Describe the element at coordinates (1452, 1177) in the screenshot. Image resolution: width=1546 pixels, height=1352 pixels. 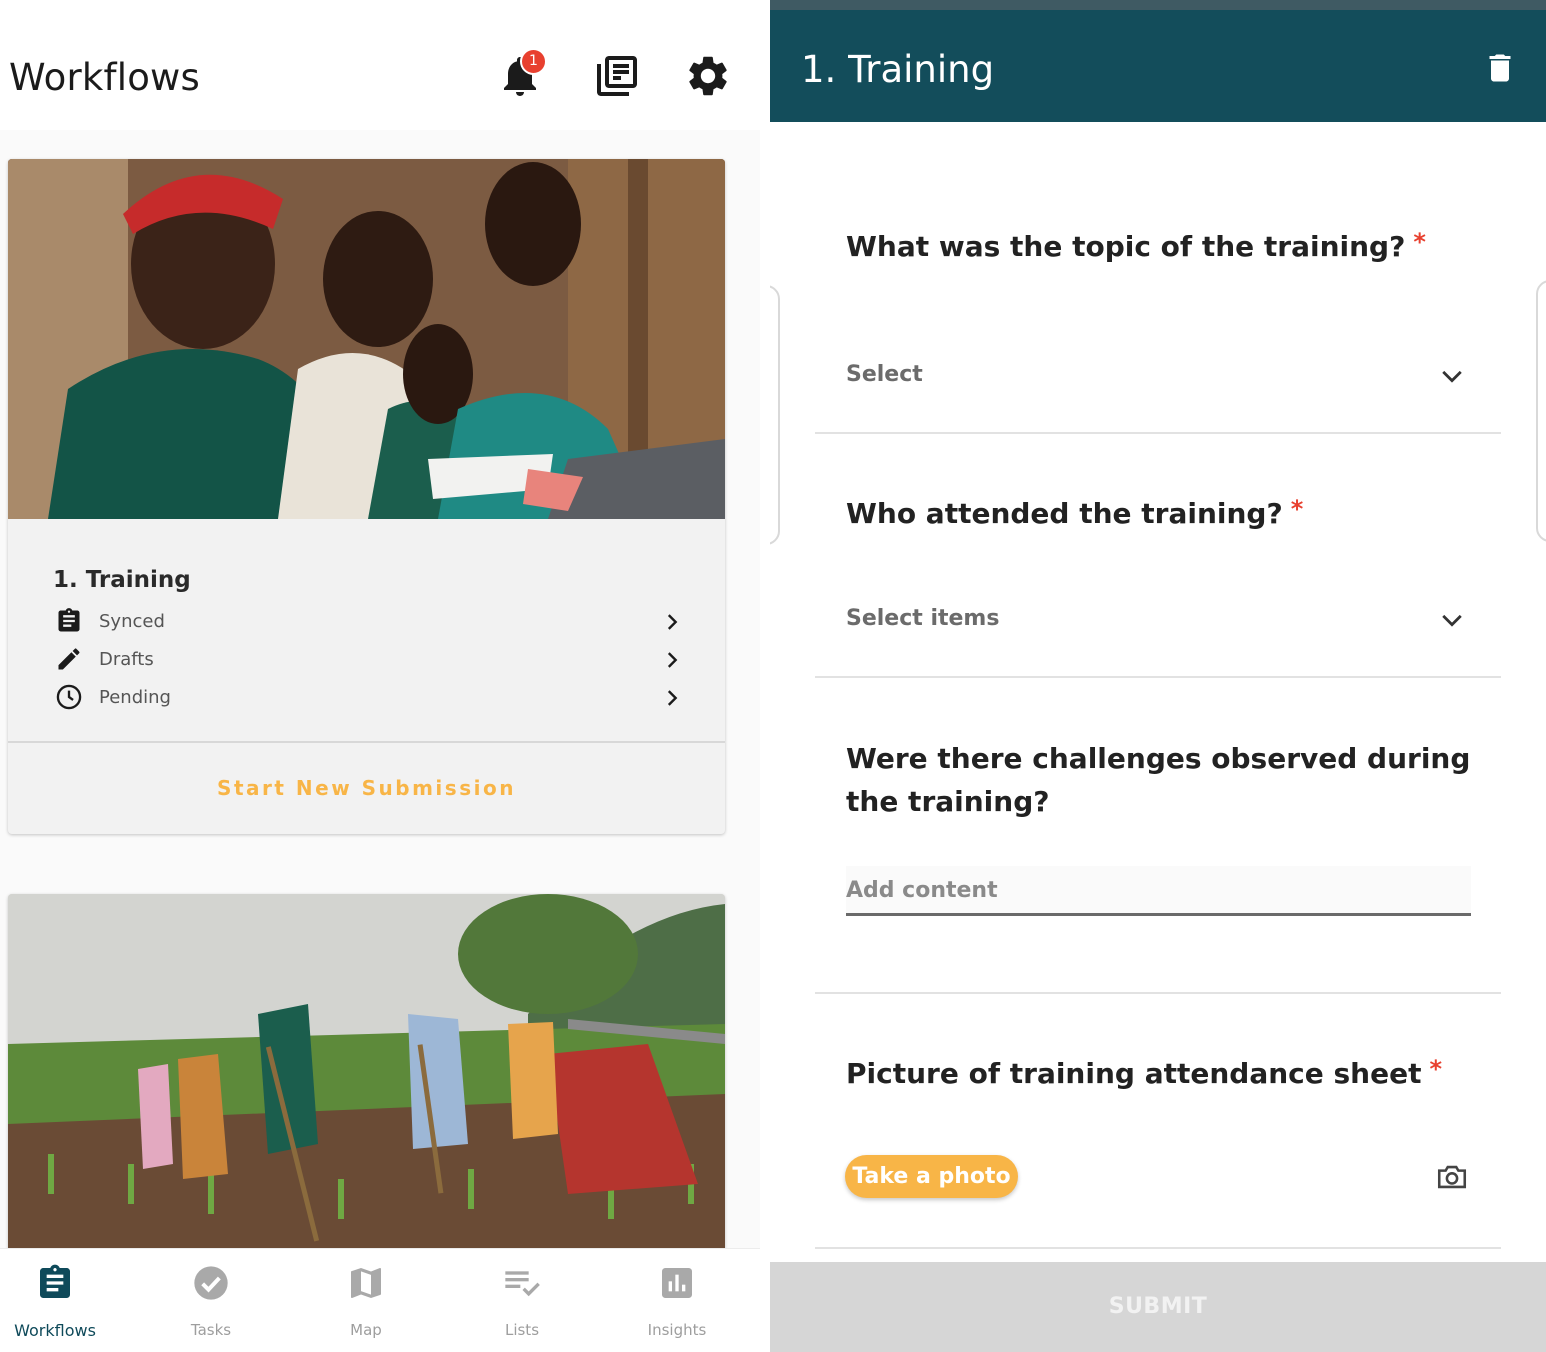
I see `camera-icon` at that location.